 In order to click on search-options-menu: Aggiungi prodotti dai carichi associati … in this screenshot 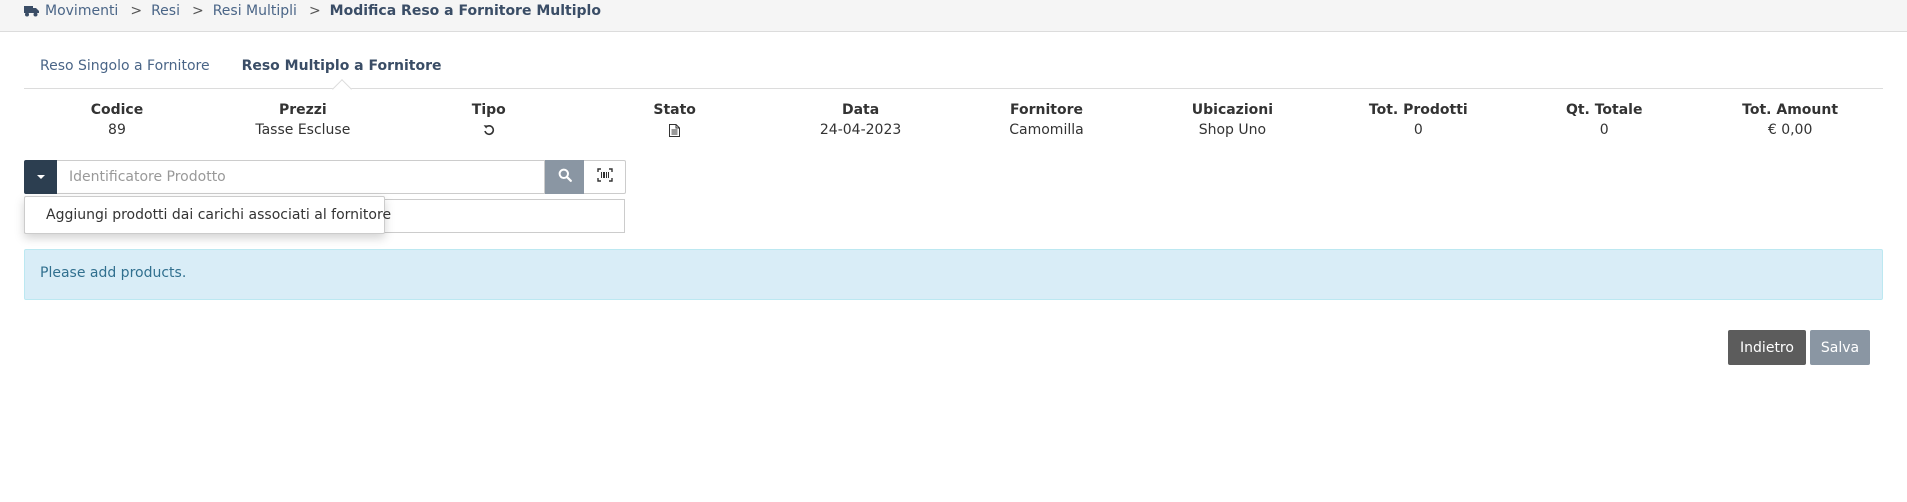, I will do `click(207, 215)`.